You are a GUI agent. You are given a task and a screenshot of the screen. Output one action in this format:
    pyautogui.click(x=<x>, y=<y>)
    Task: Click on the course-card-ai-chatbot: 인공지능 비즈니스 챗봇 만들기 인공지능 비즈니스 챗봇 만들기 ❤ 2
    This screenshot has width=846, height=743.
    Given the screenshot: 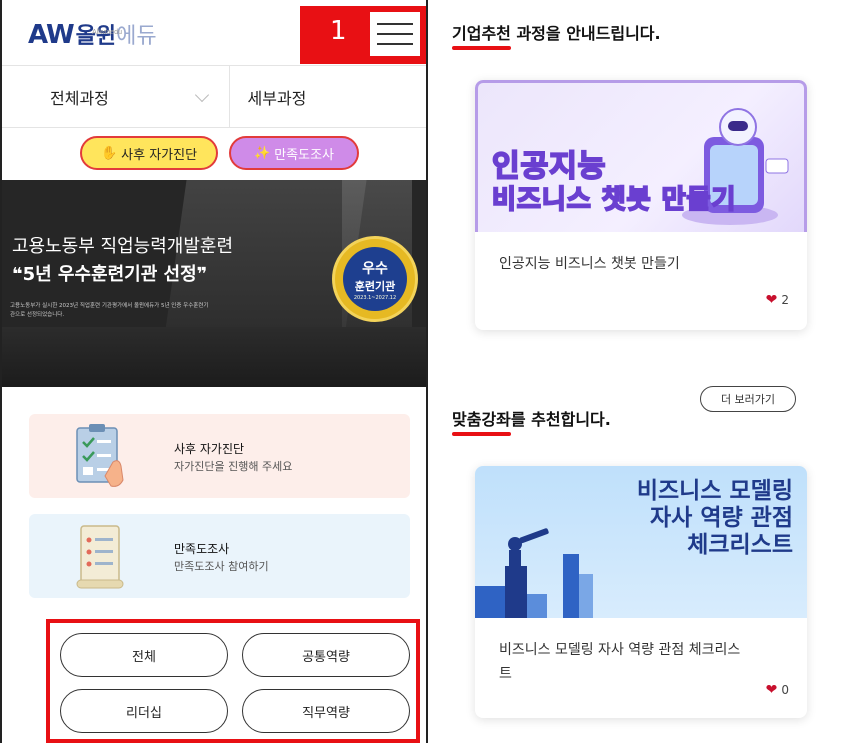 What is the action you would take?
    pyautogui.click(x=641, y=205)
    